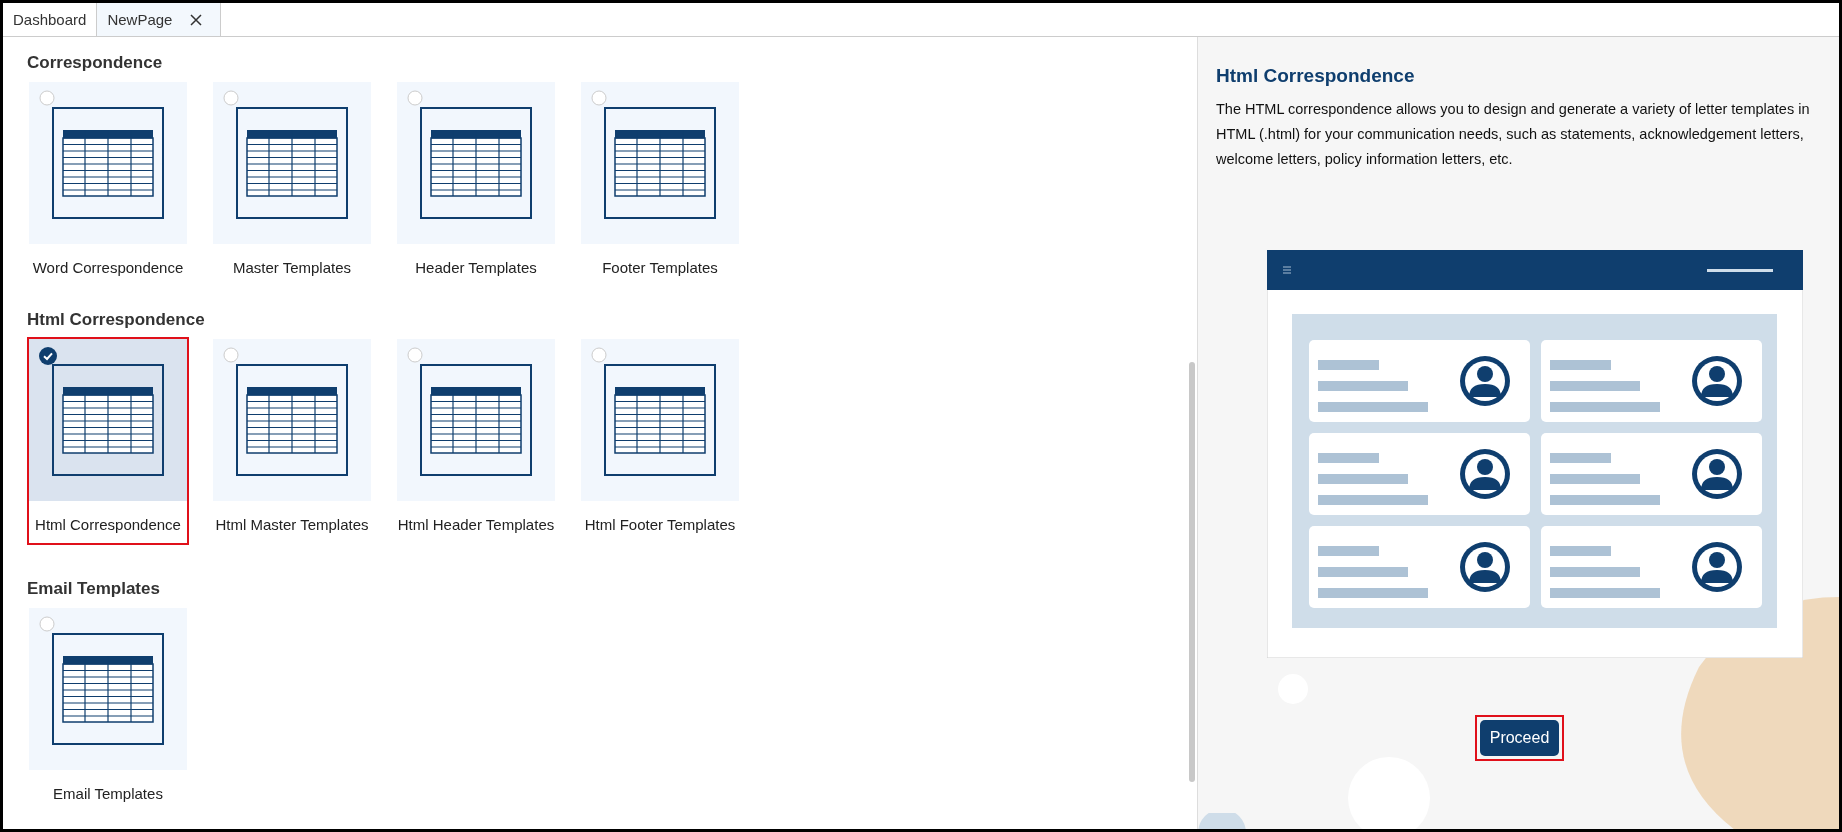  What do you see at coordinates (1513, 134) in the screenshot?
I see `description-text: The HTML correspondence allows you to design and generate a variety of letter templates in HTML (.html) for your communication needs, such as statements, acknowledgement letters, welcome letters, policy information letters, etc.` at bounding box center [1513, 134].